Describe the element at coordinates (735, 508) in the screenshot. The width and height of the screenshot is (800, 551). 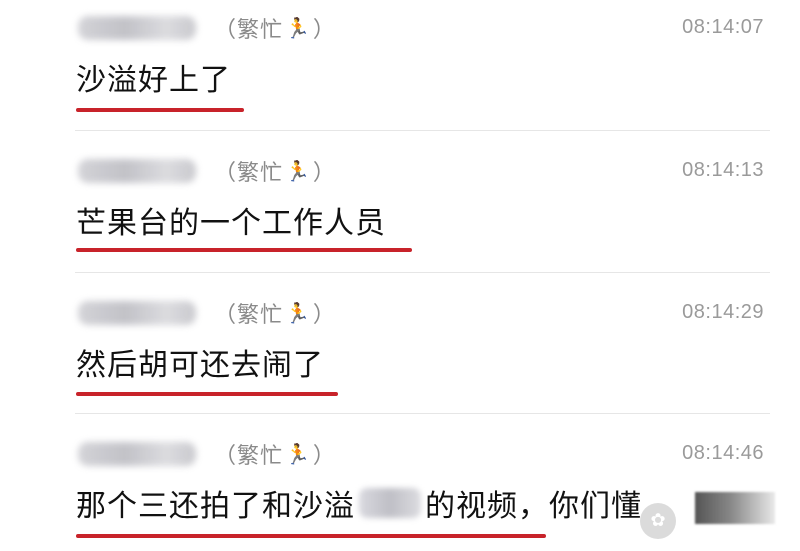
I see `pixelated-corner-redaction` at that location.